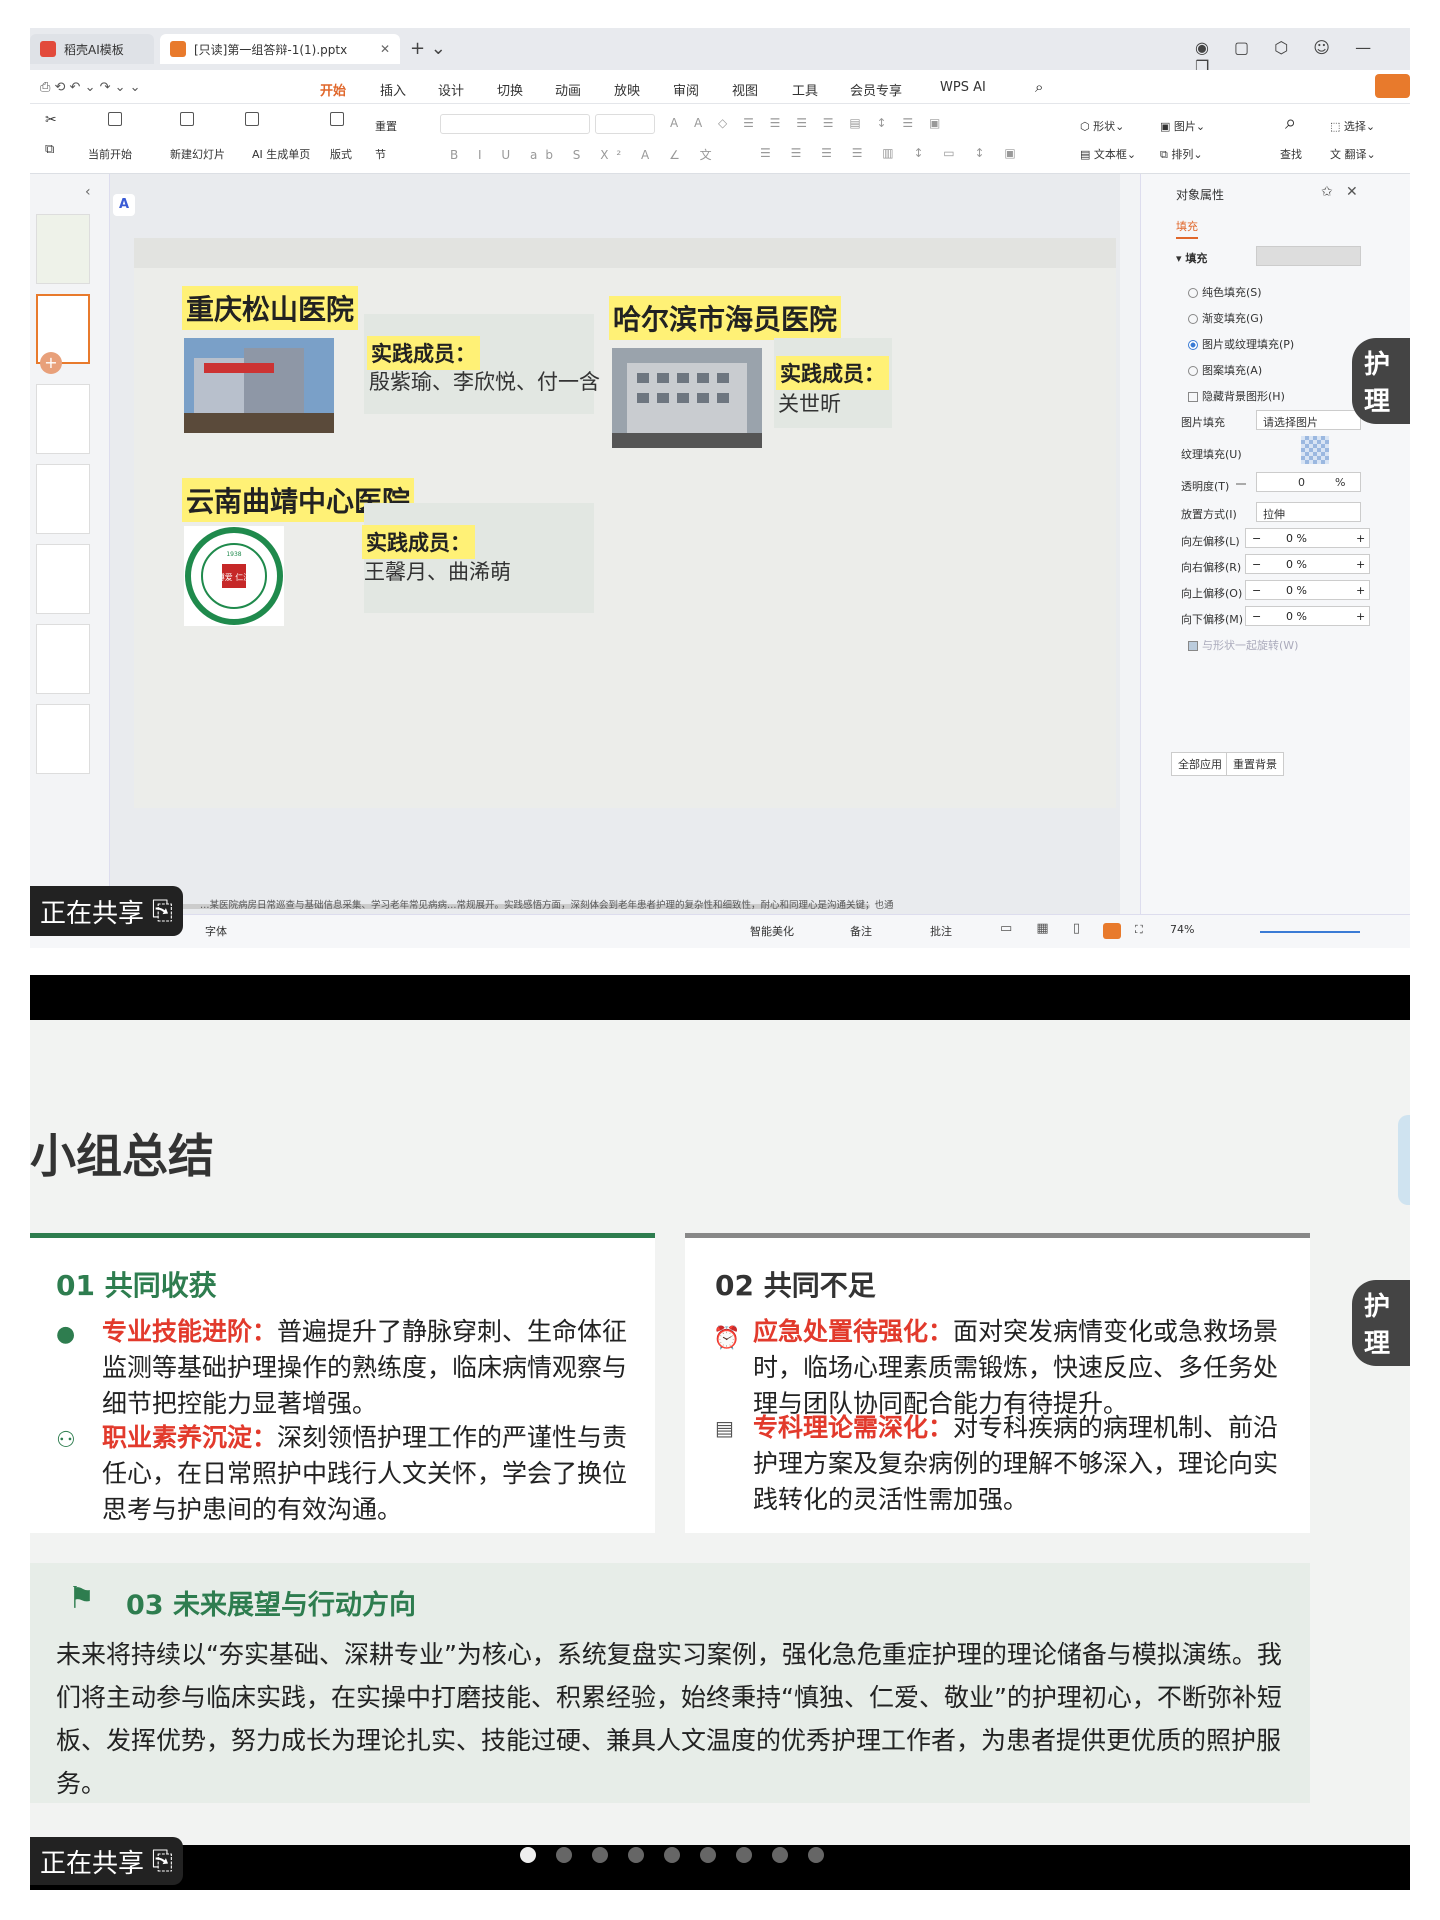  I want to click on reset-button: 重置, so click(386, 126).